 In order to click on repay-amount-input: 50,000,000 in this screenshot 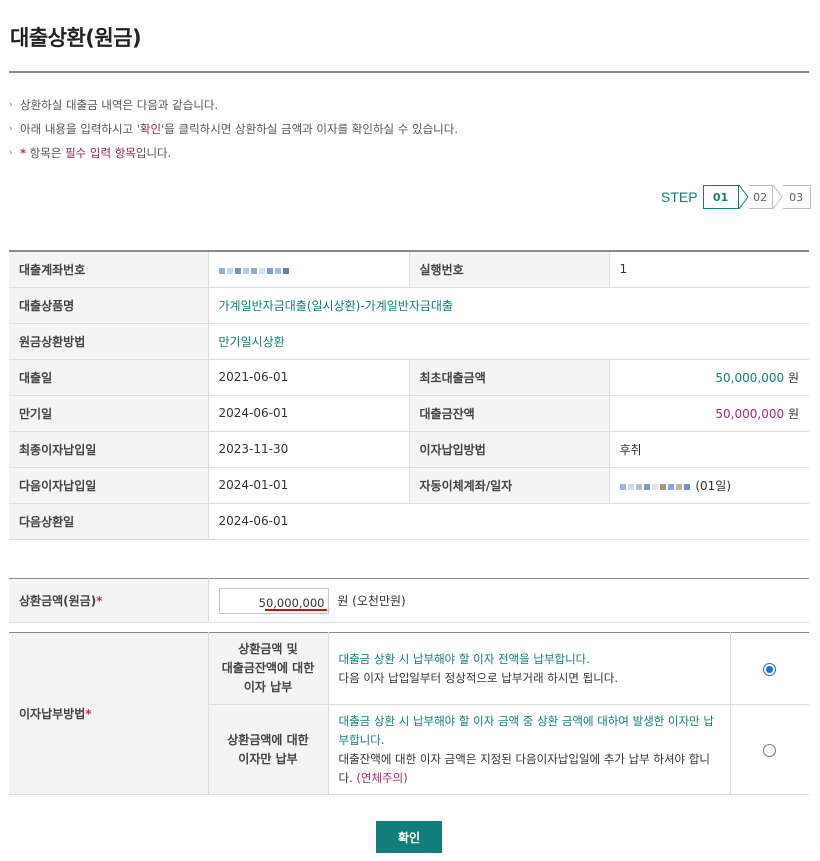, I will do `click(273, 600)`.